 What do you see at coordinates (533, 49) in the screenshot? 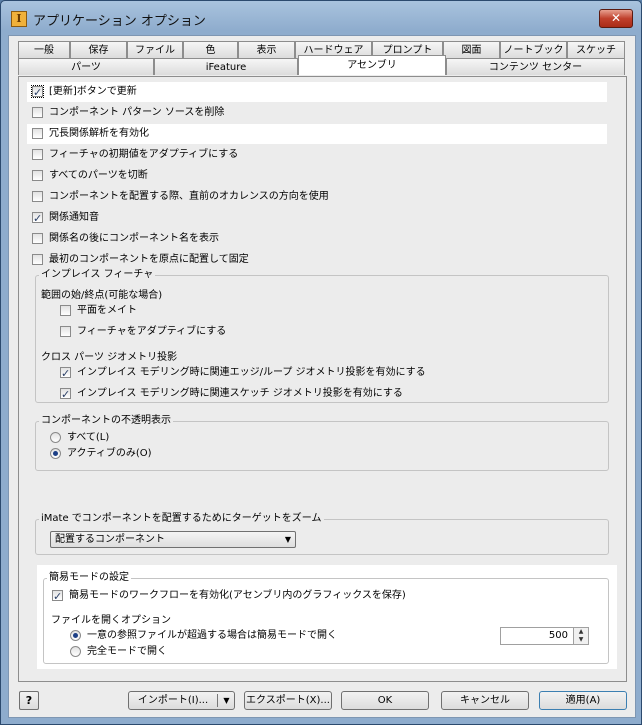
I see `tab-notebook: ノートブック` at bounding box center [533, 49].